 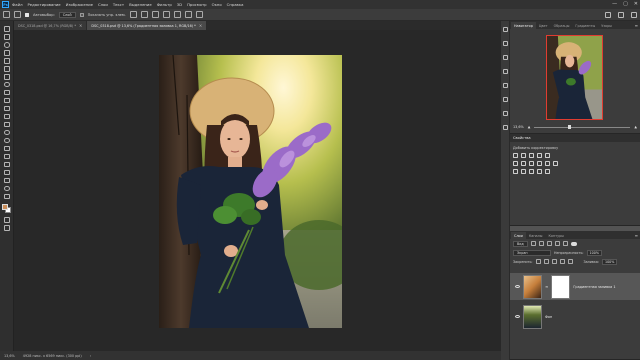 I want to click on align-center-icon, so click(x=144, y=14).